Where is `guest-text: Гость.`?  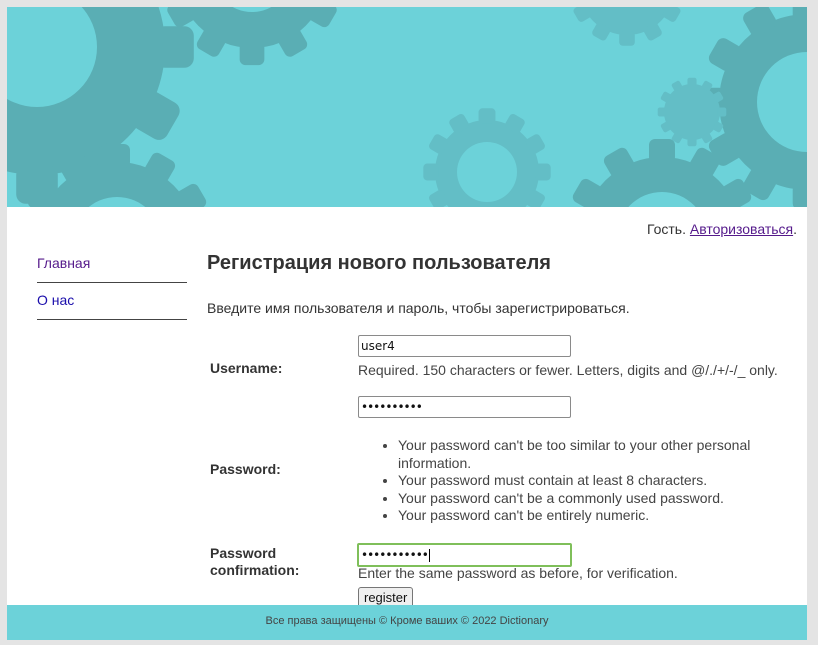
guest-text: Гость. is located at coordinates (666, 229).